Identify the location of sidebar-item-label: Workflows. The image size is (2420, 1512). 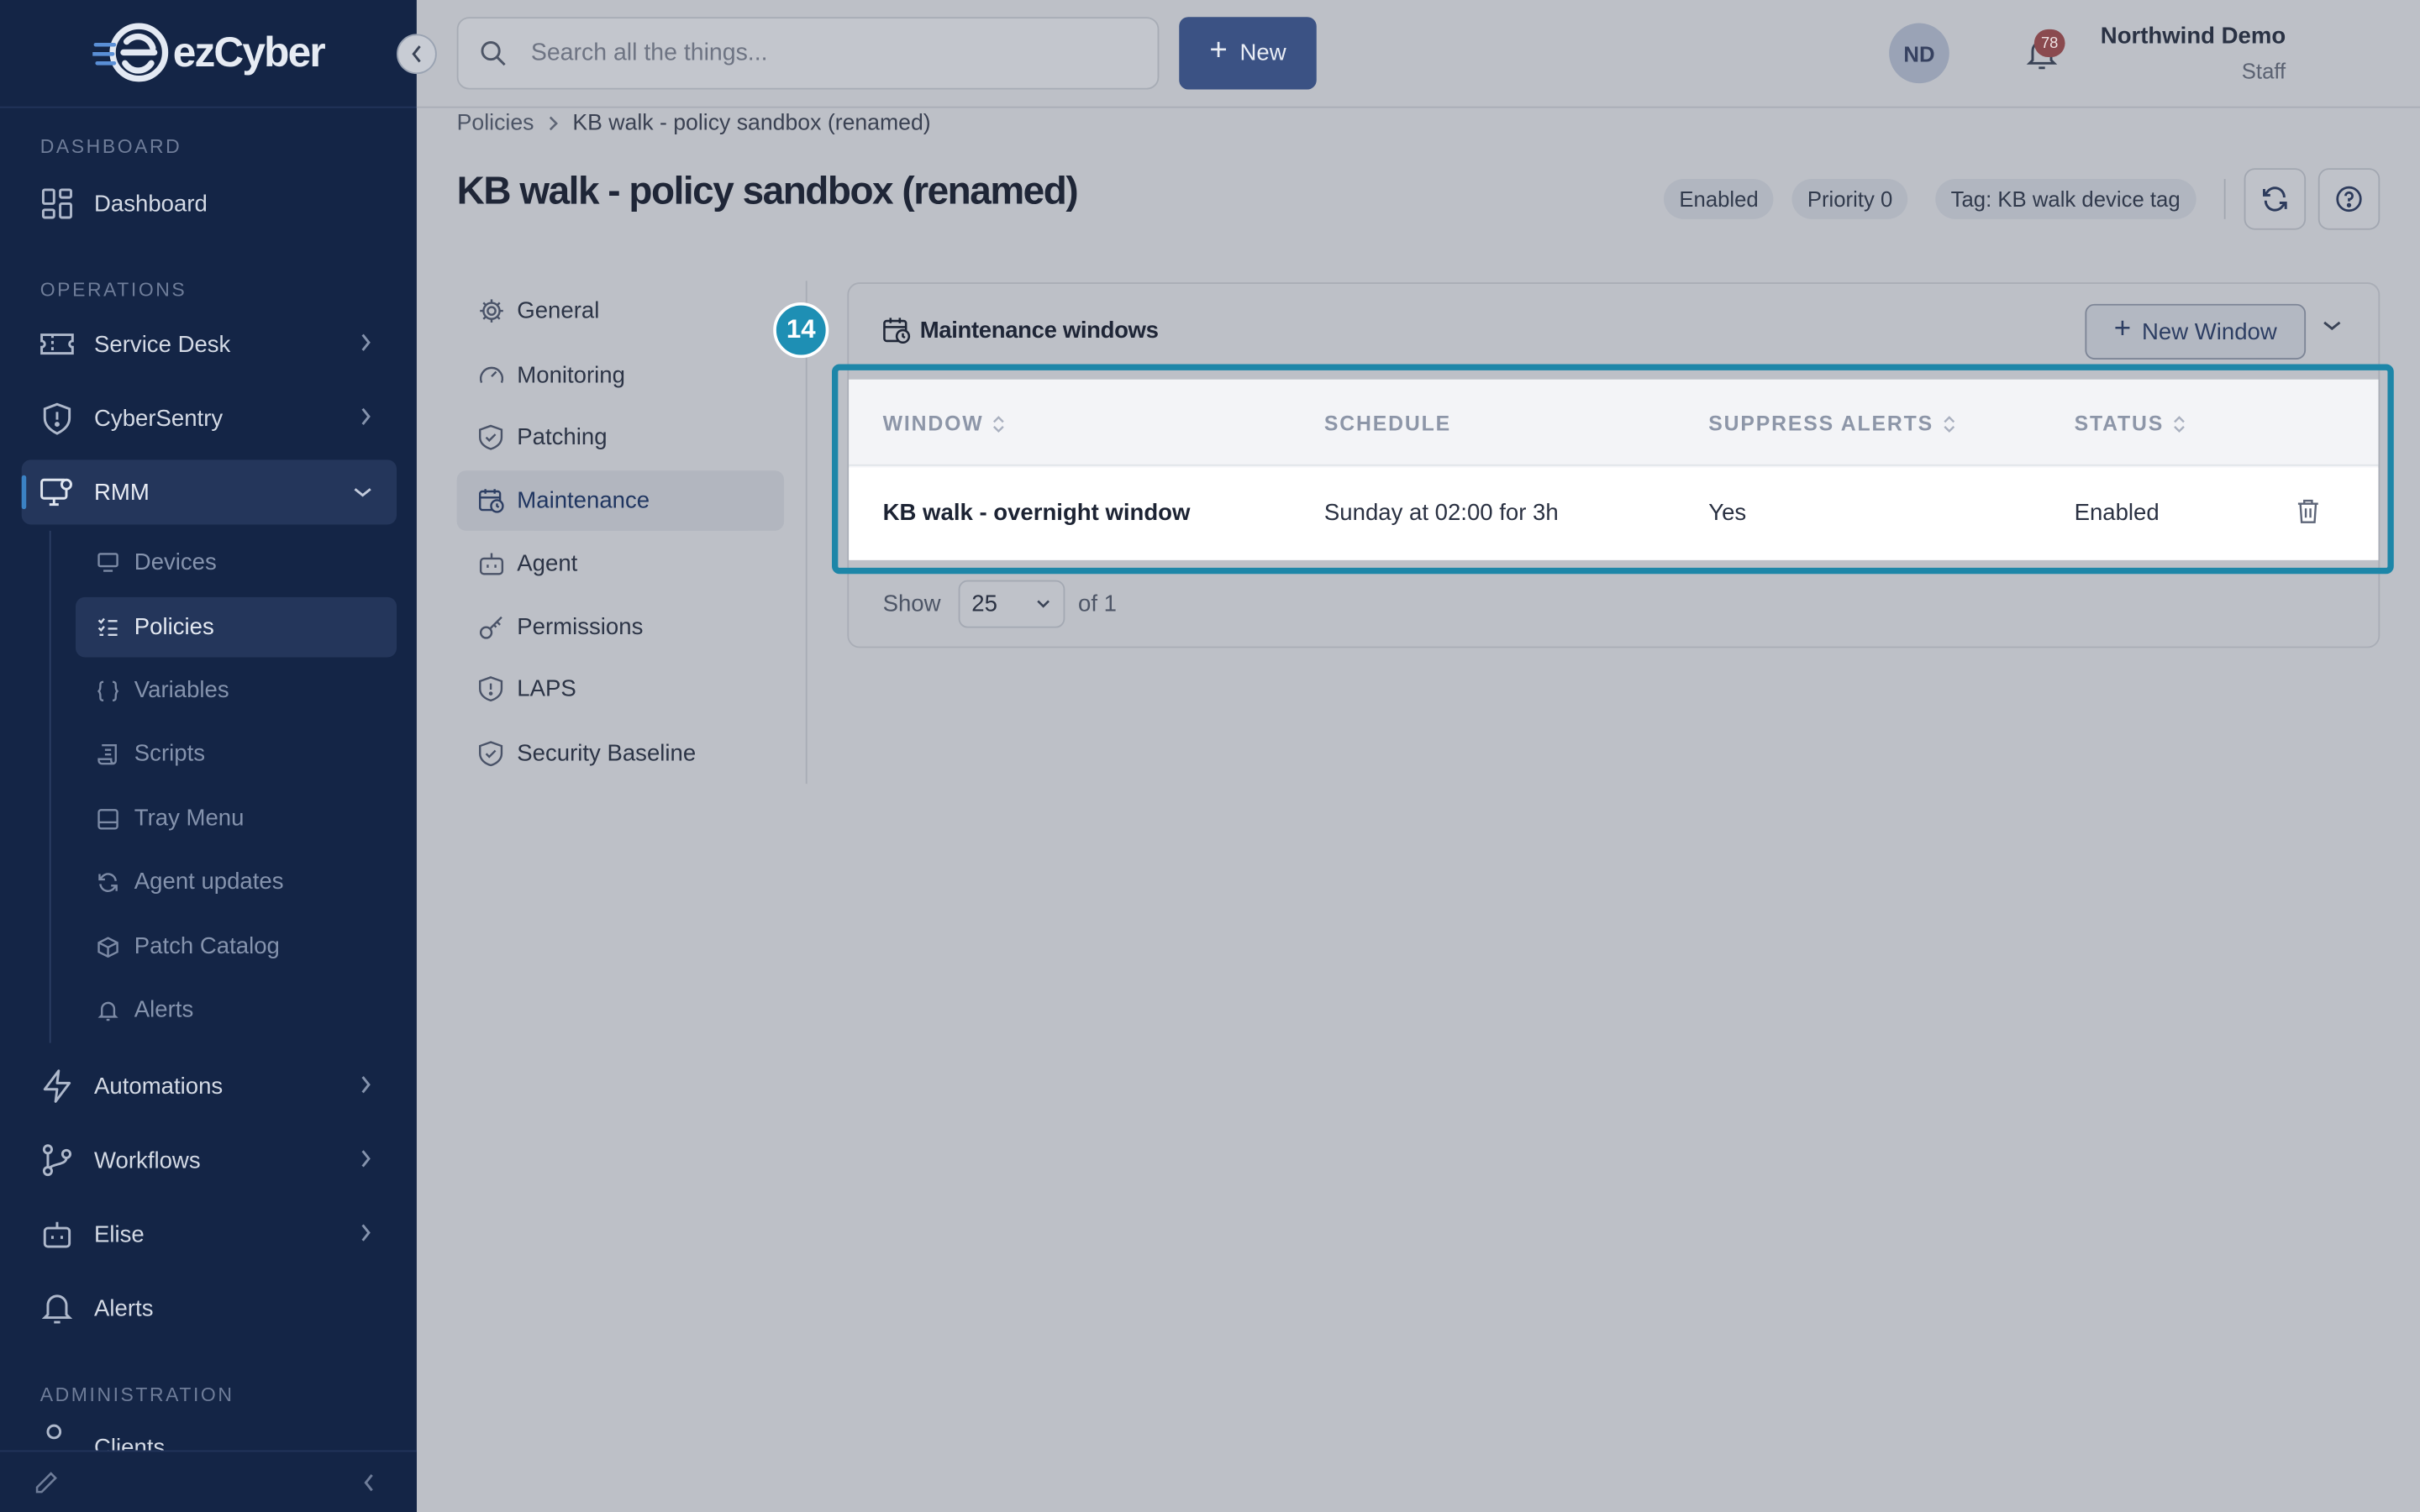
(147, 1160).